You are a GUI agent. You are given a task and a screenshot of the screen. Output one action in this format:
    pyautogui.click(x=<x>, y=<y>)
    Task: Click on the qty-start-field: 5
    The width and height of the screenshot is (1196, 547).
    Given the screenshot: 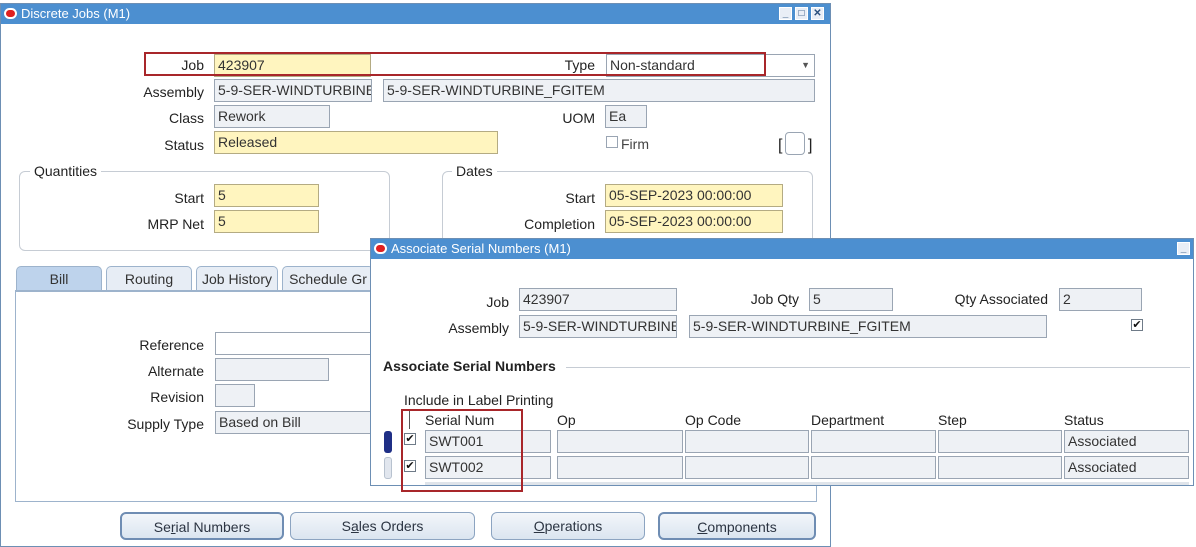 What is the action you would take?
    pyautogui.click(x=266, y=195)
    